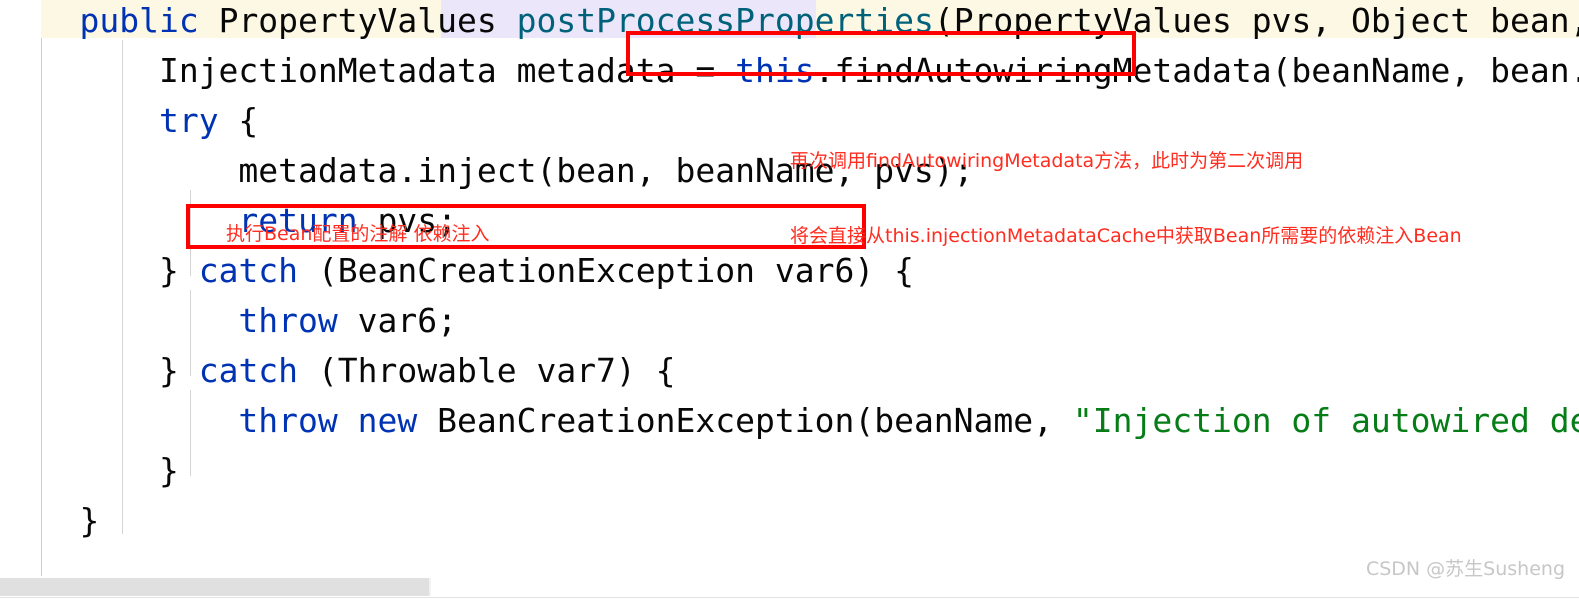 Image resolution: width=1579 pixels, height=605 pixels. I want to click on horizontal-scrollbar-thumb, so click(215, 587).